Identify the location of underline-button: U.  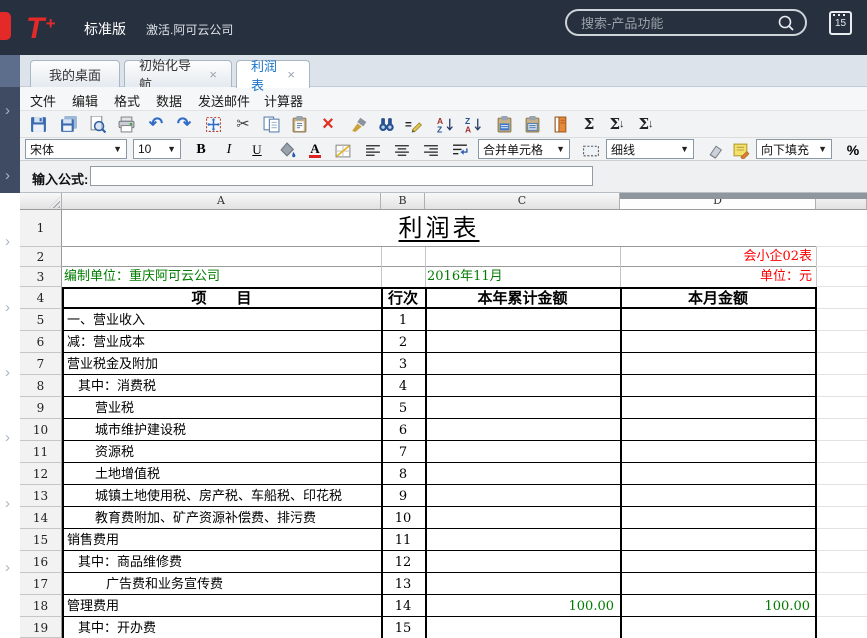
(257, 150).